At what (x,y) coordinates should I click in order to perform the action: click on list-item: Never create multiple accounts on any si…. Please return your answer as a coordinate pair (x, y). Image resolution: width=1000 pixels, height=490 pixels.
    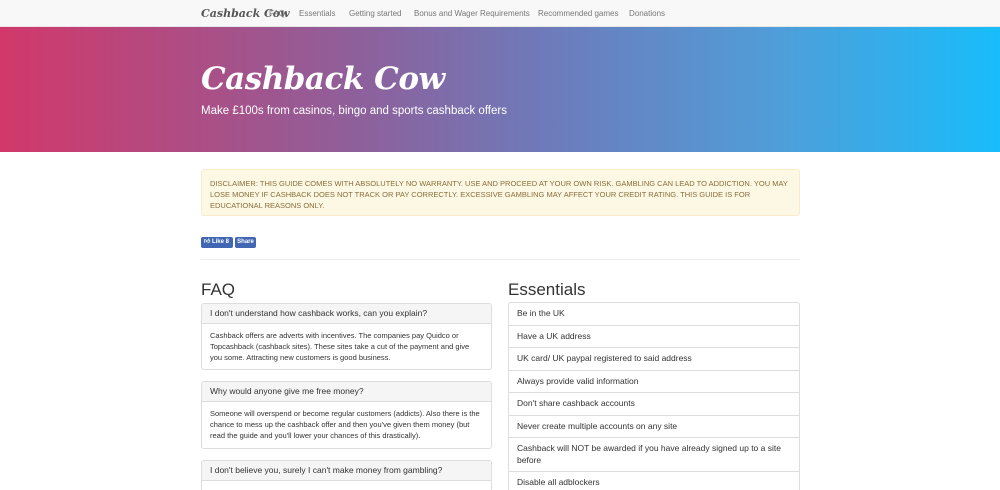
    Looking at the image, I should click on (654, 426).